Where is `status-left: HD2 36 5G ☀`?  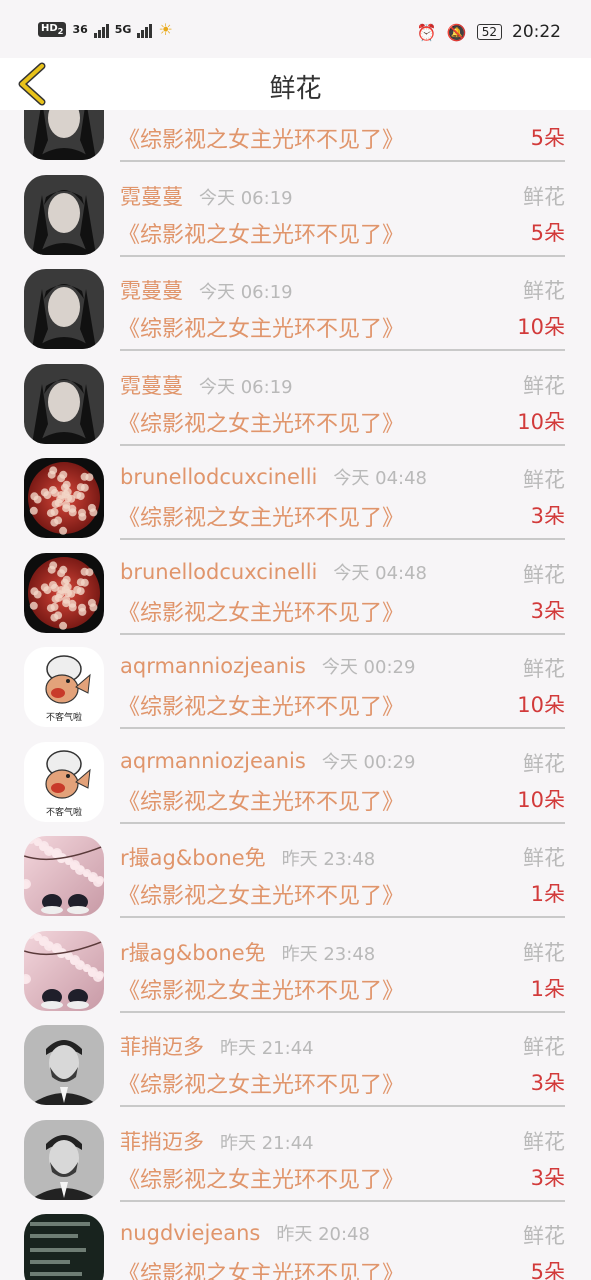
status-left: HD2 36 5G ☀ is located at coordinates (105, 29).